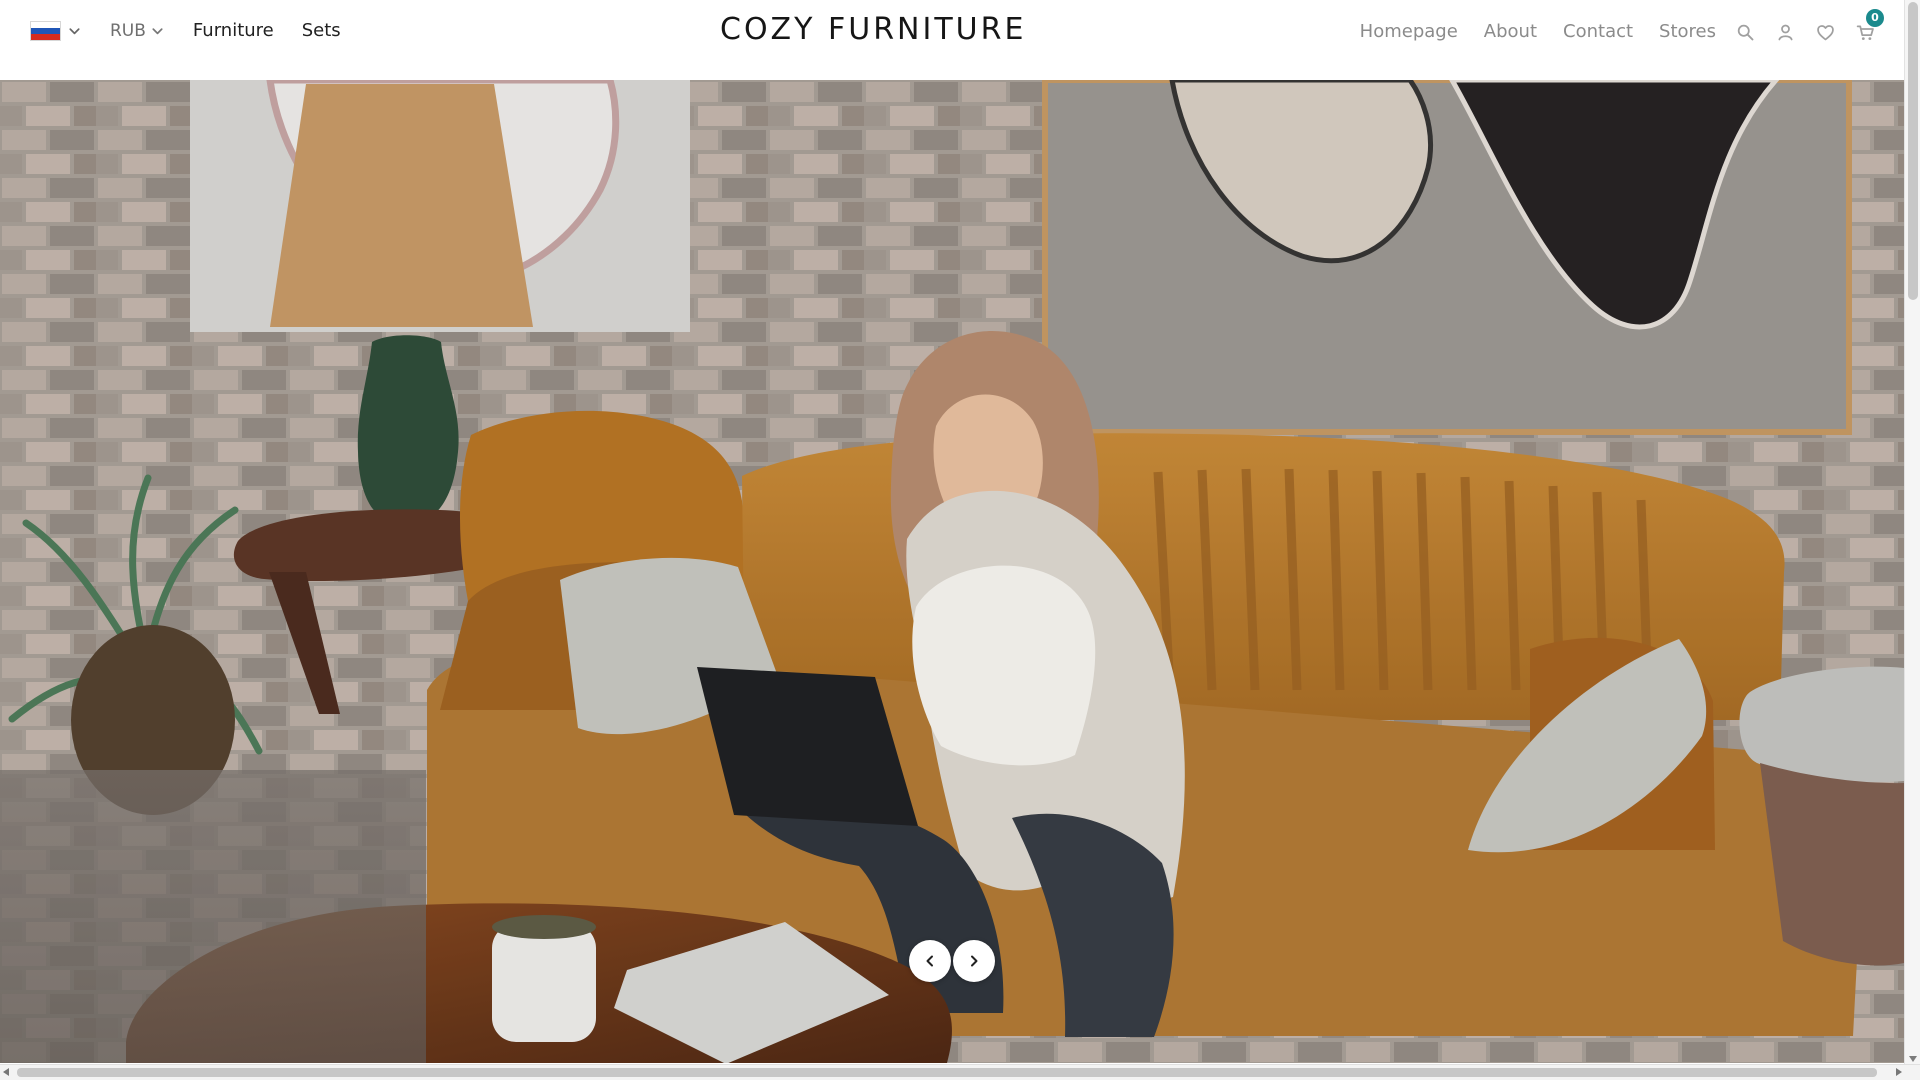  Describe the element at coordinates (1598, 32) in the screenshot. I see `nav-link-contact: Contact` at that location.